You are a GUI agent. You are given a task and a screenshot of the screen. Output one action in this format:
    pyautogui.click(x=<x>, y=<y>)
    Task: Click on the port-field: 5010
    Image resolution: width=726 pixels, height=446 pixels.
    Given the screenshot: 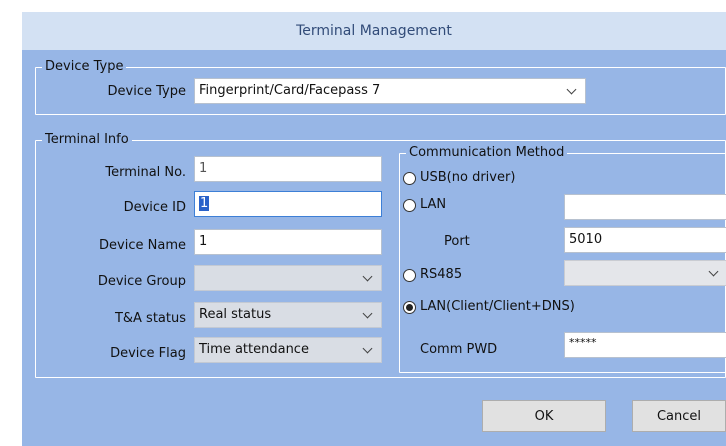 What is the action you would take?
    pyautogui.click(x=645, y=240)
    